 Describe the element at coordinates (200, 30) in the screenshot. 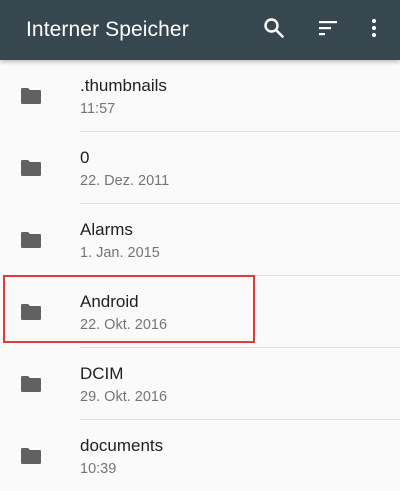

I see `app-bar: Interner Speicher` at that location.